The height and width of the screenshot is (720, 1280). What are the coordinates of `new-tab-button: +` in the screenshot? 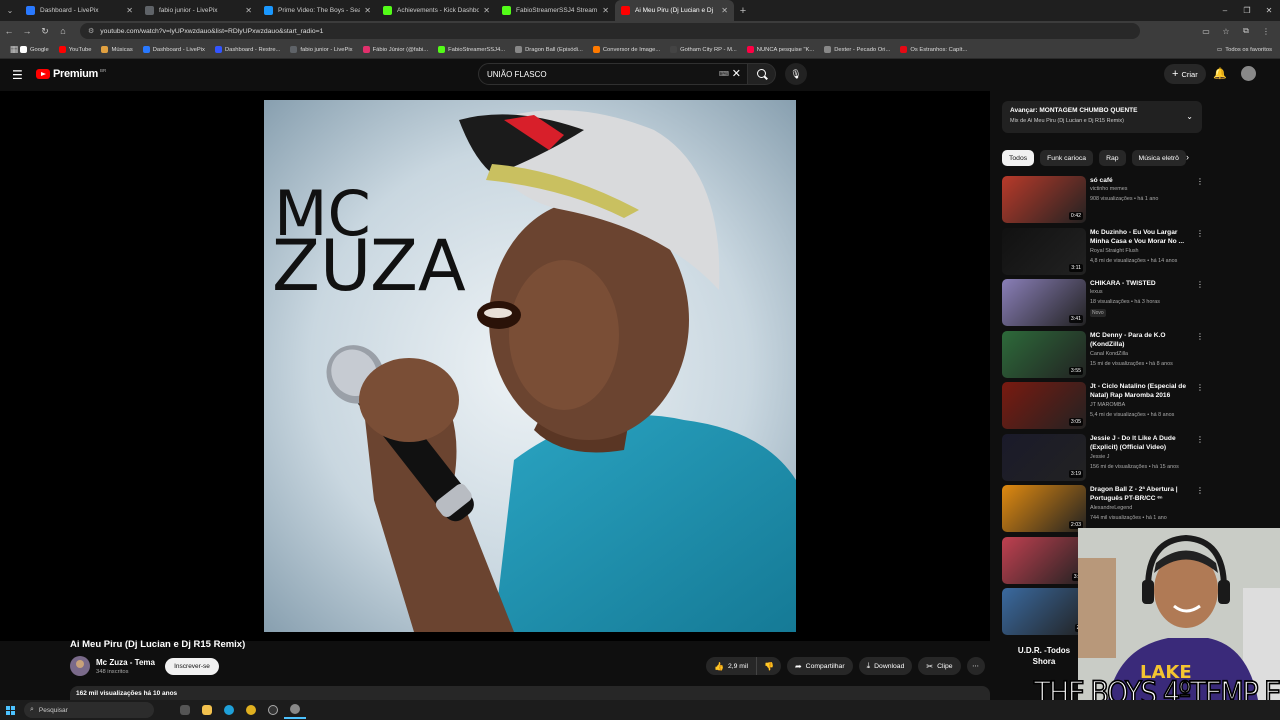 It's located at (743, 11).